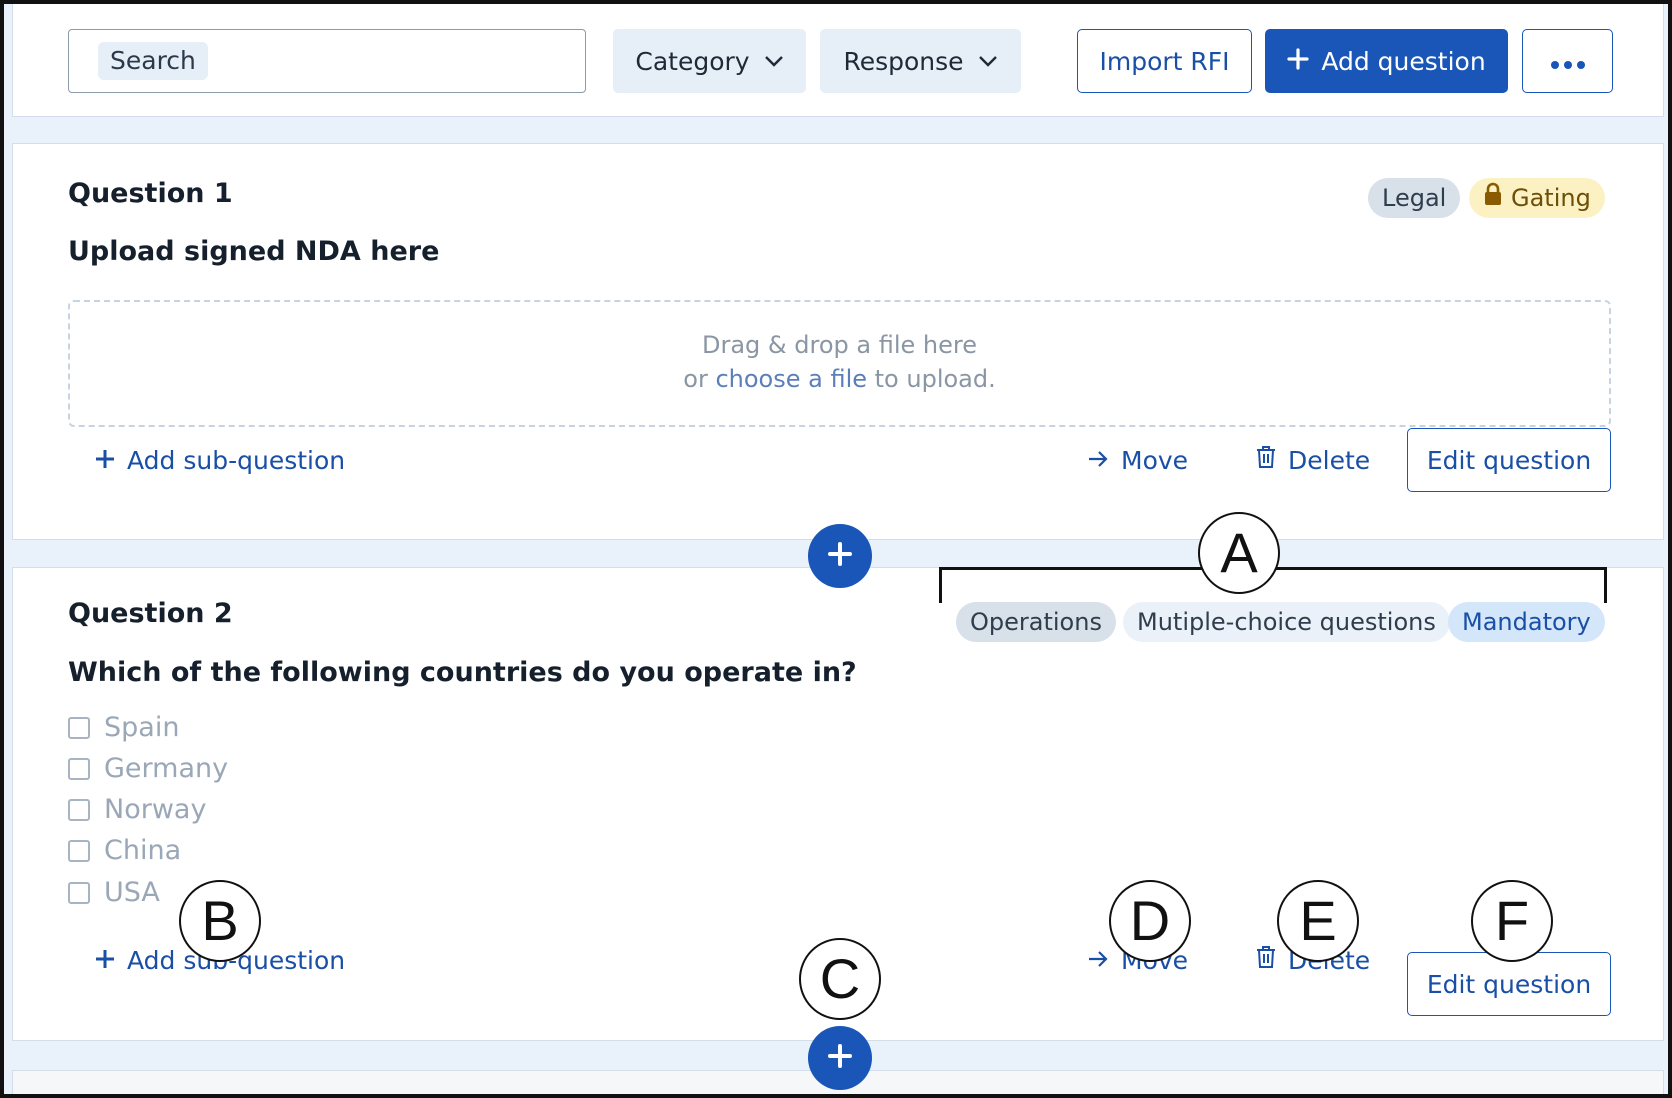  What do you see at coordinates (791, 379) in the screenshot?
I see `choose-file-link: choose a file` at bounding box center [791, 379].